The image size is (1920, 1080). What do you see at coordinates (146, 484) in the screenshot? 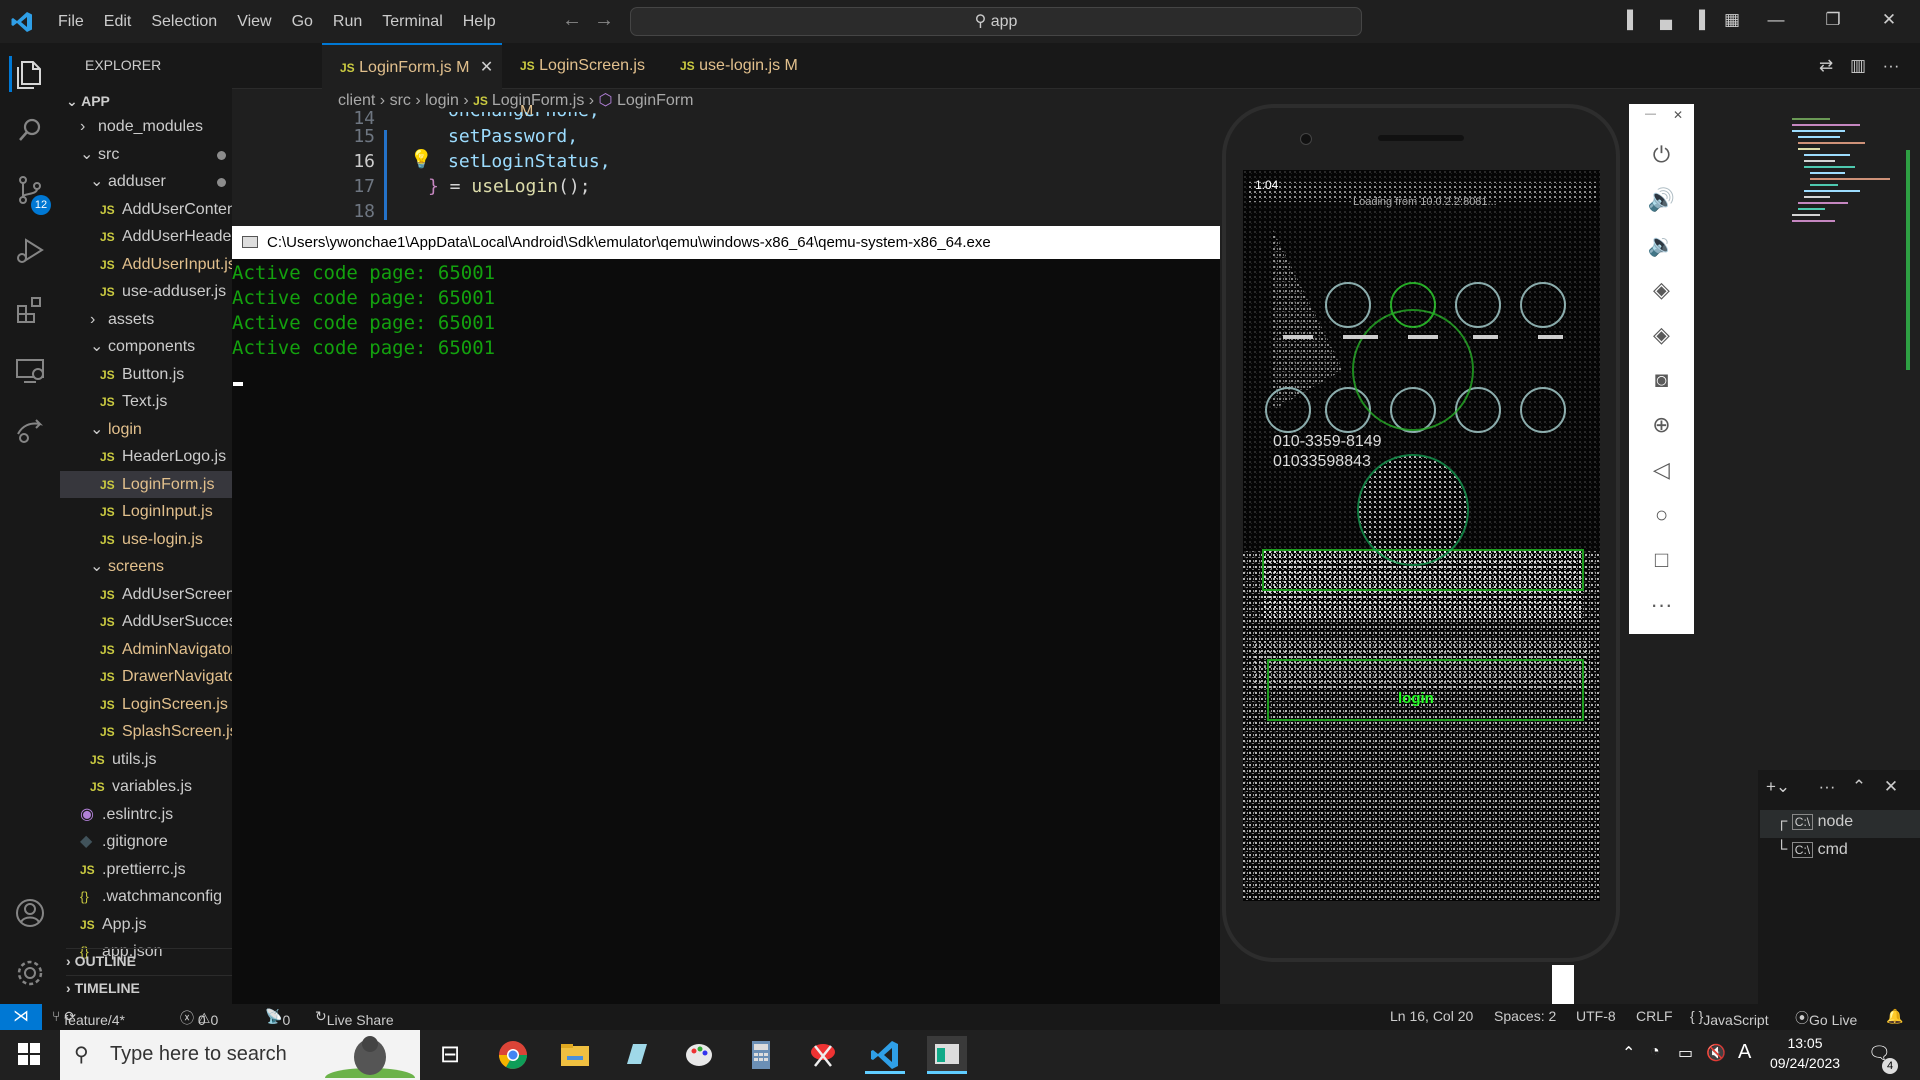
I see `file-tree-item: JS LoginForm.js` at bounding box center [146, 484].